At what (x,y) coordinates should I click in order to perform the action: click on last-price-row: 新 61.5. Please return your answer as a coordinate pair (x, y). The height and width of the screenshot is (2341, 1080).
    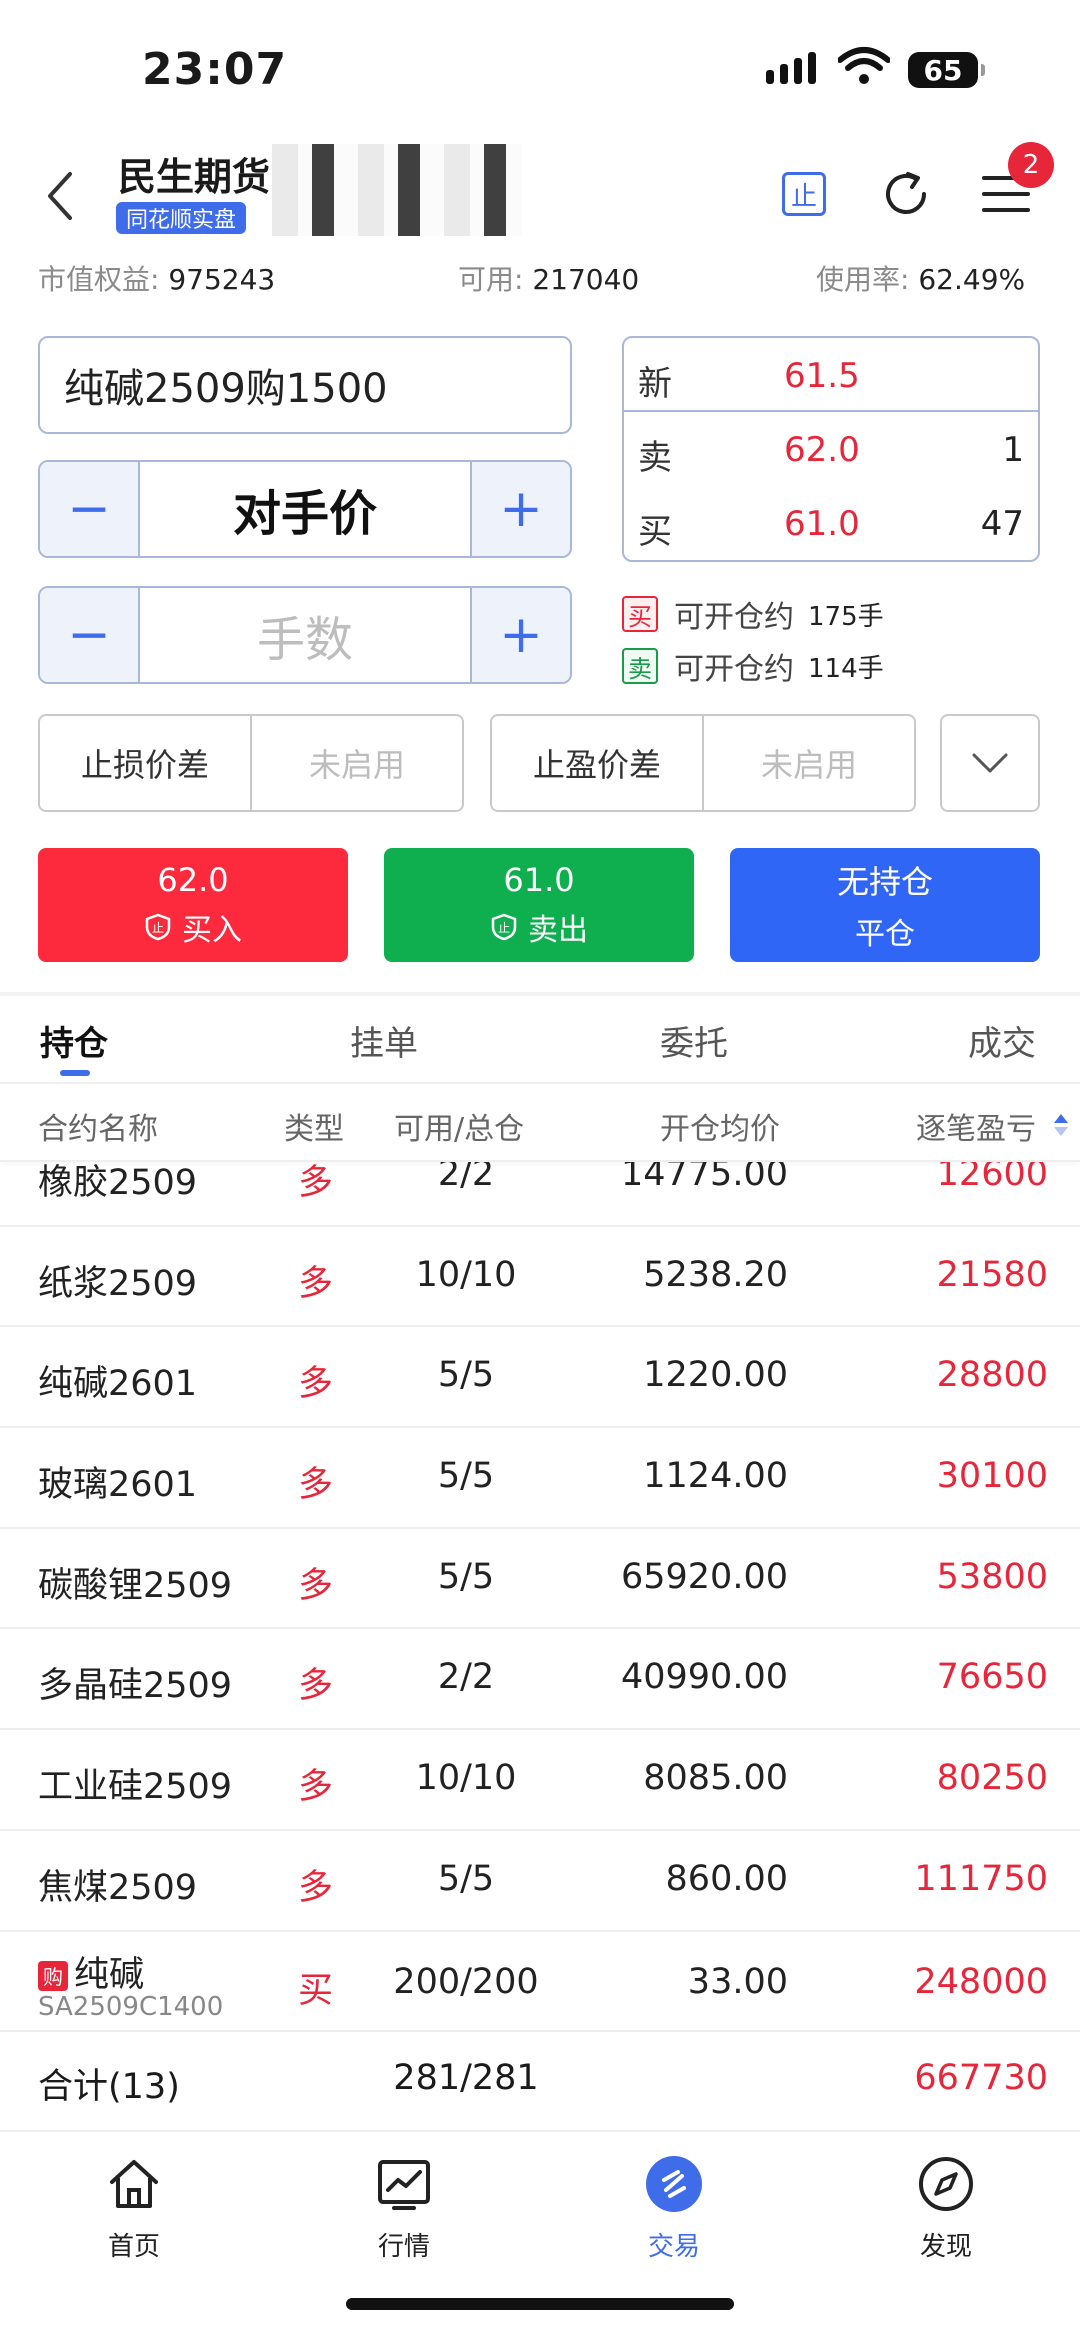
    Looking at the image, I should click on (831, 375).